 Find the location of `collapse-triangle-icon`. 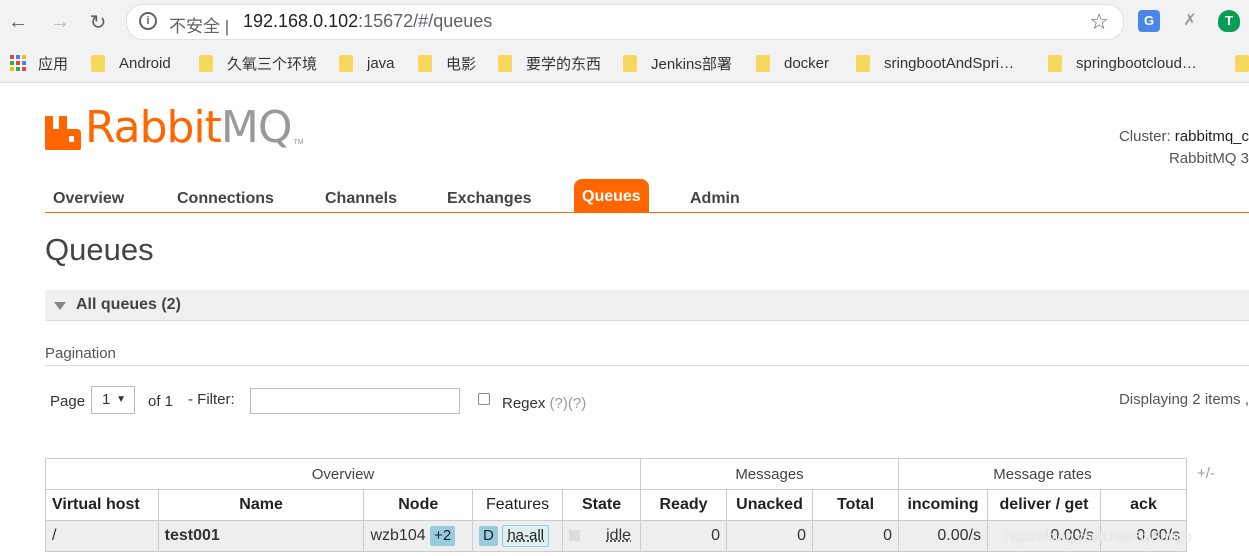

collapse-triangle-icon is located at coordinates (60, 306).